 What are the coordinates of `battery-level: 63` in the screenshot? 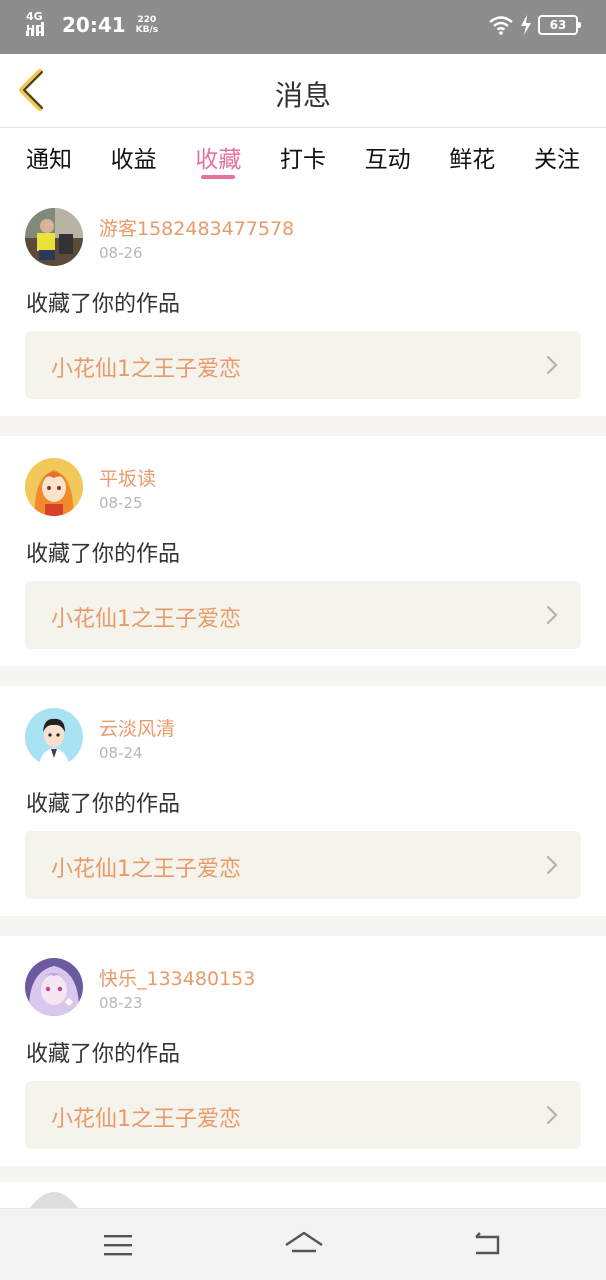 It's located at (559, 25).